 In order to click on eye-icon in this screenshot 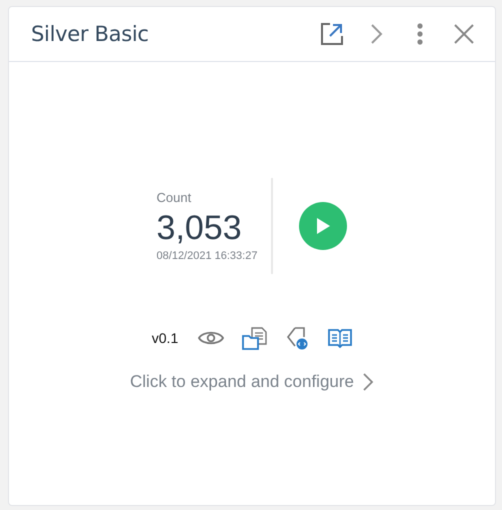, I will do `click(211, 338)`.